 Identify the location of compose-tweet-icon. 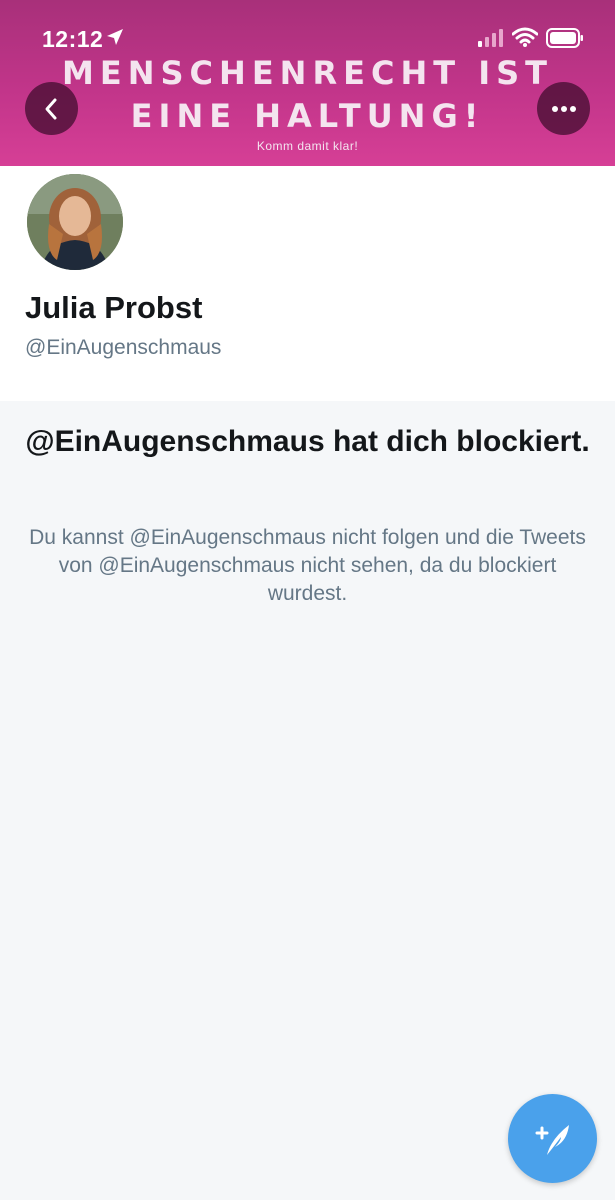
(552, 1139).